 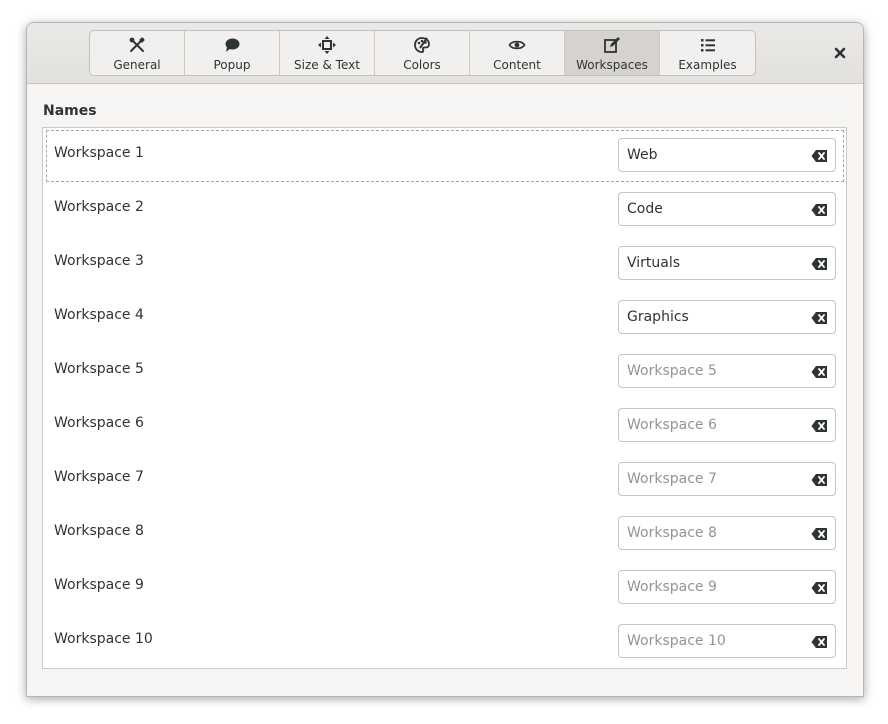 What do you see at coordinates (327, 65) in the screenshot?
I see `tab-label: Size & Text` at bounding box center [327, 65].